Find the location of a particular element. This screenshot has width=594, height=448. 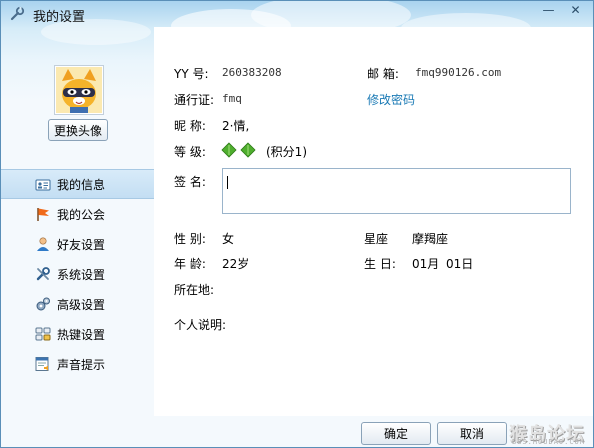

watermark-url: BBS.HOUDAO.COM is located at coordinates (548, 442).